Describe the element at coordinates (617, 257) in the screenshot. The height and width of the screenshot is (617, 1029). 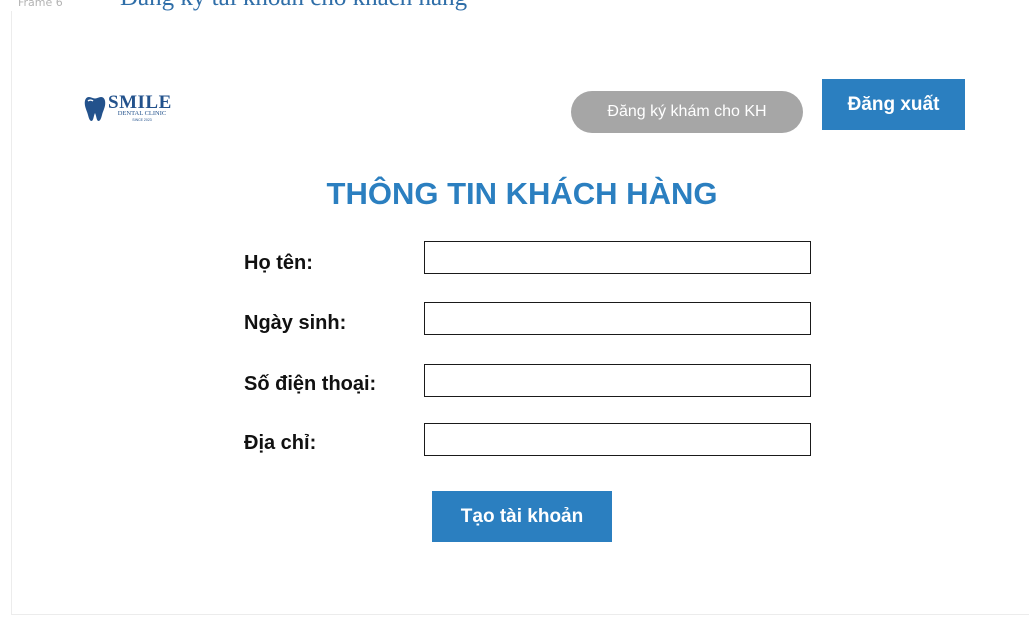
I see `full-name-input` at that location.